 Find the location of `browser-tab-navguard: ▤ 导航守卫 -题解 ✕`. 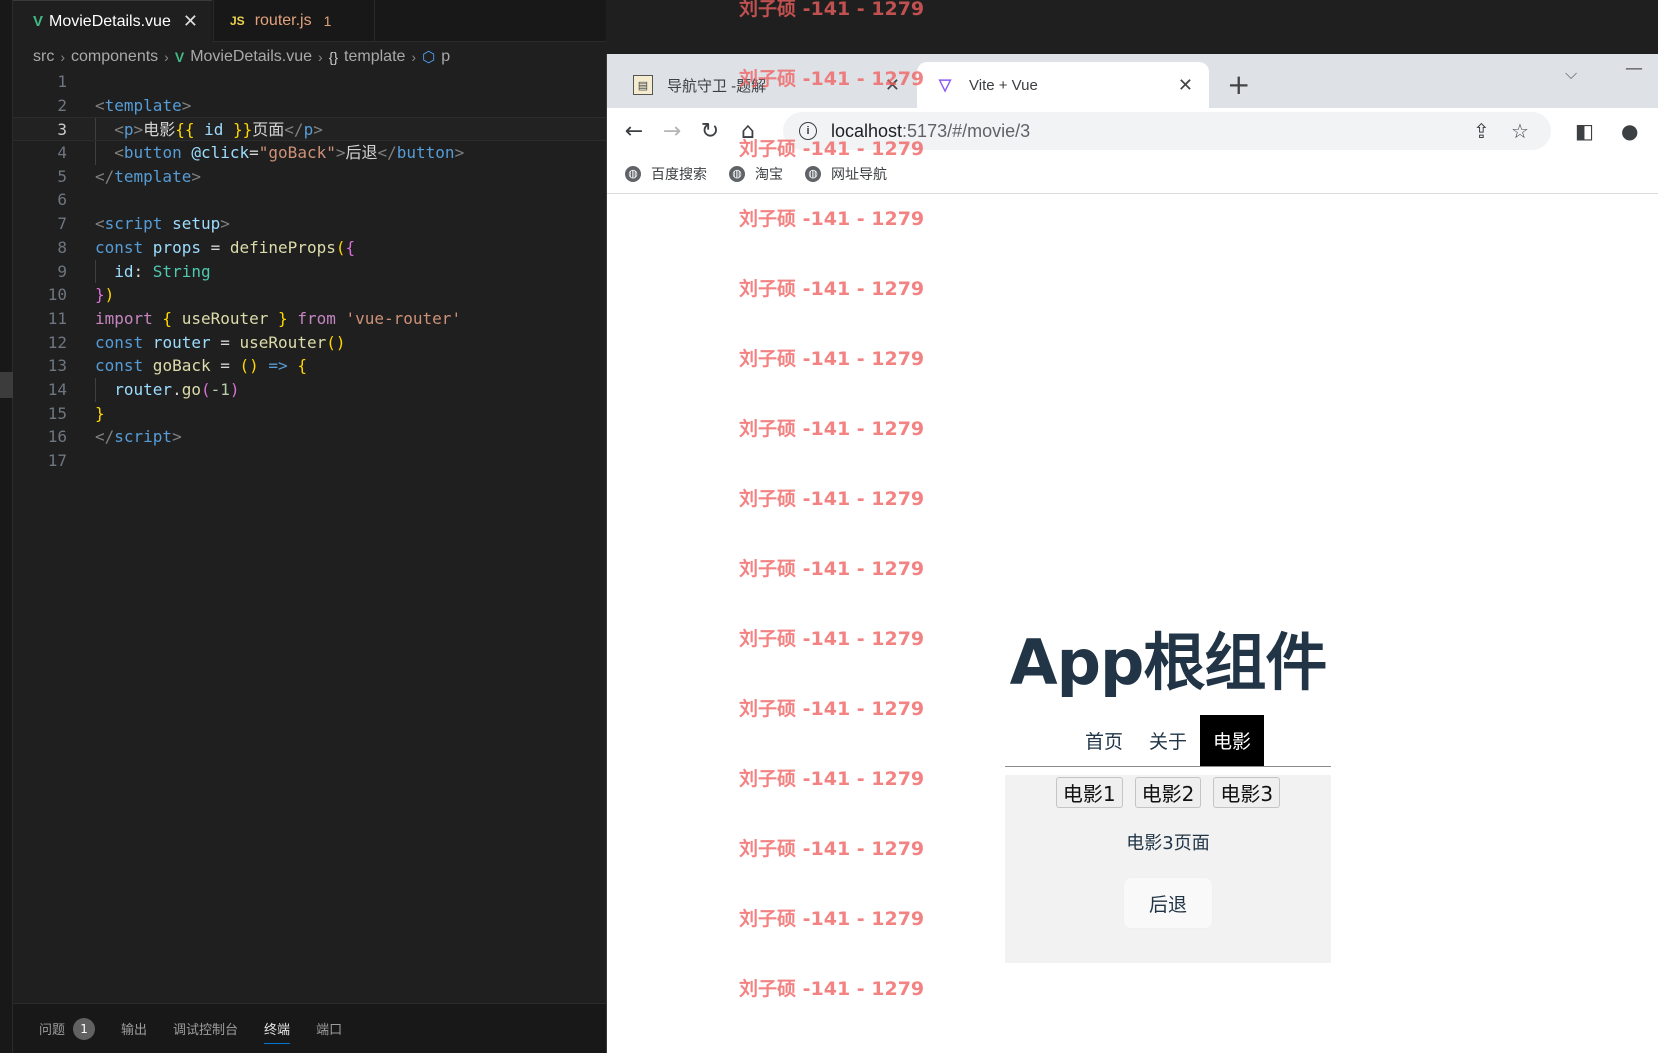

browser-tab-navguard: ▤ 导航守卫 -题解 ✕ is located at coordinates (767, 85).